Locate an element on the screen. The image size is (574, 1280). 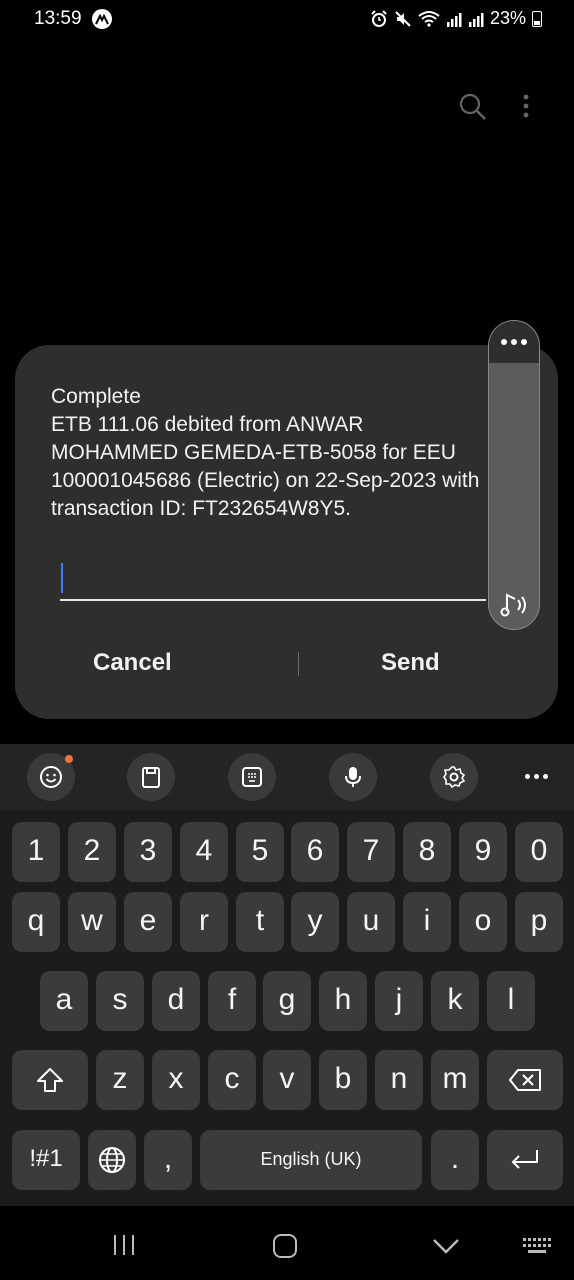
key-m: m is located at coordinates (455, 1080).